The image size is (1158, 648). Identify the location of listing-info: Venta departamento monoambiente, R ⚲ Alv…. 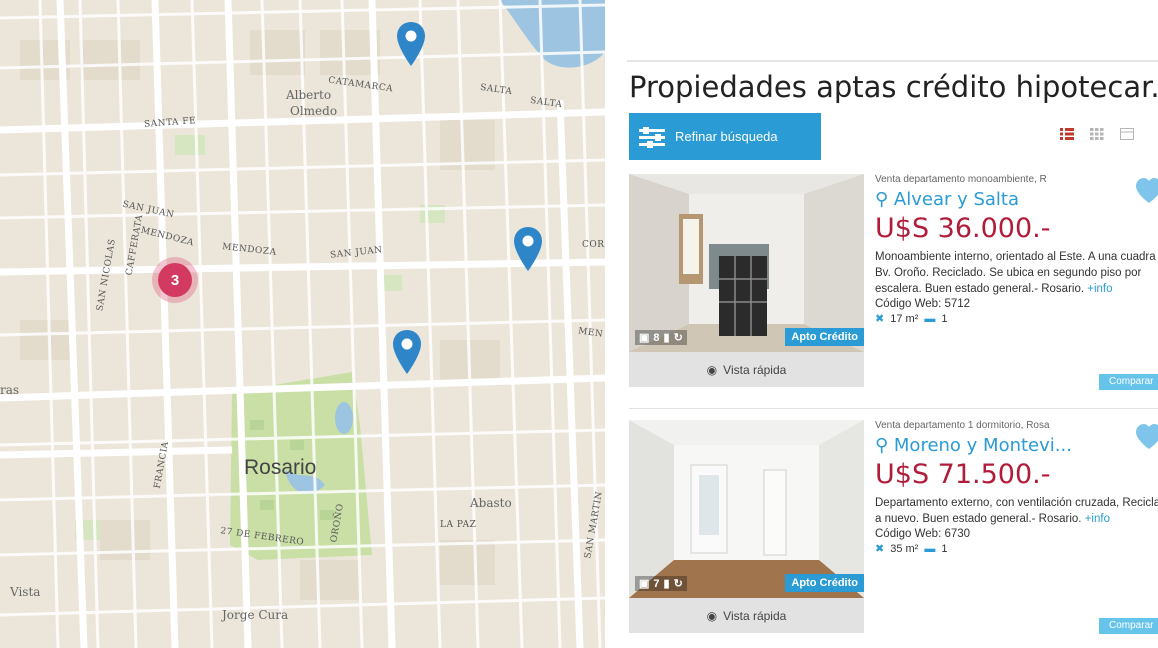
(1016, 249).